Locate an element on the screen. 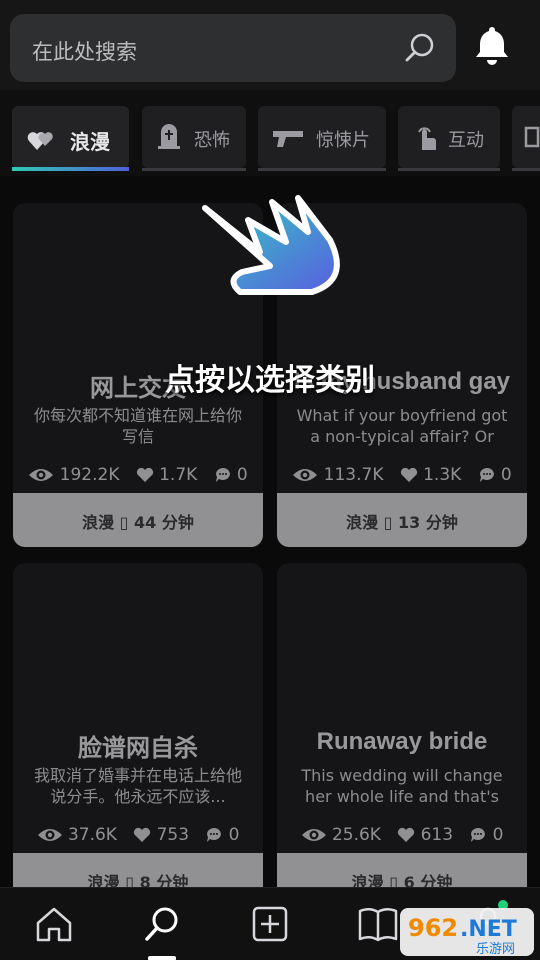 Image resolution: width=540 pixels, height=960 pixels. card-title: 脸谱网自杀 is located at coordinates (138, 748).